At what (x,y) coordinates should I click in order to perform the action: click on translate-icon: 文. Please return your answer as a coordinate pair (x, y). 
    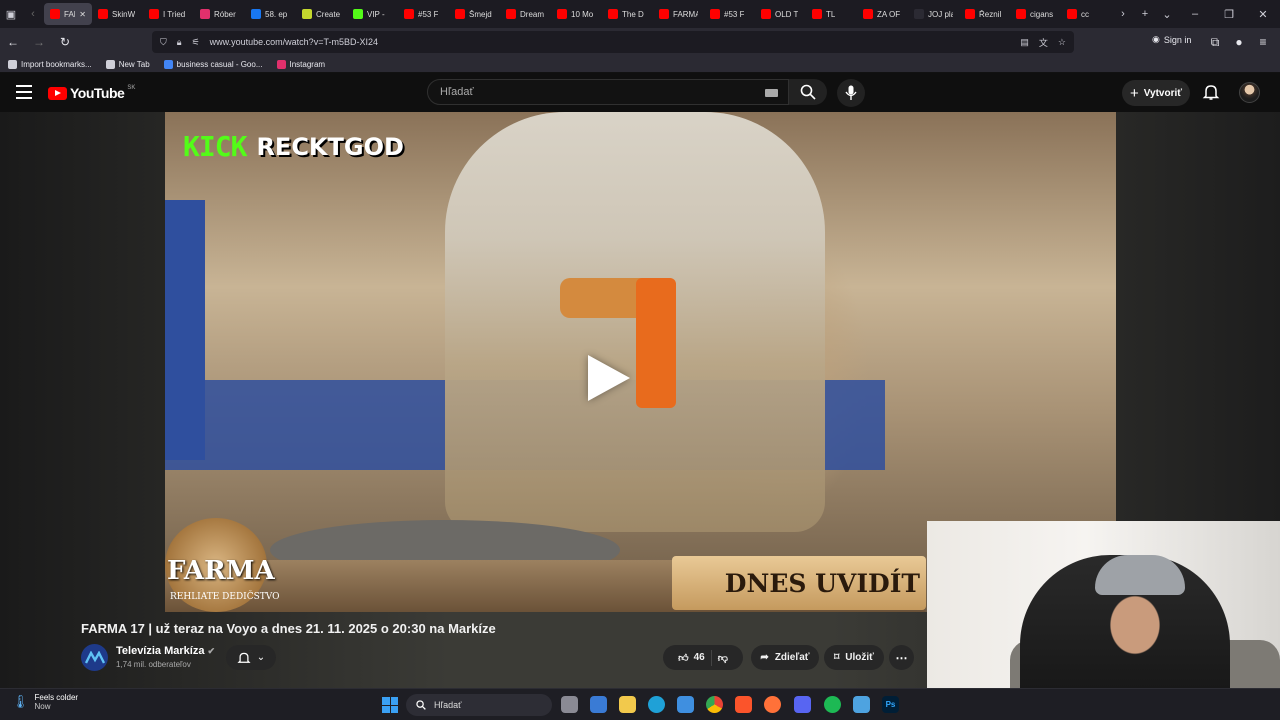
    Looking at the image, I should click on (1043, 42).